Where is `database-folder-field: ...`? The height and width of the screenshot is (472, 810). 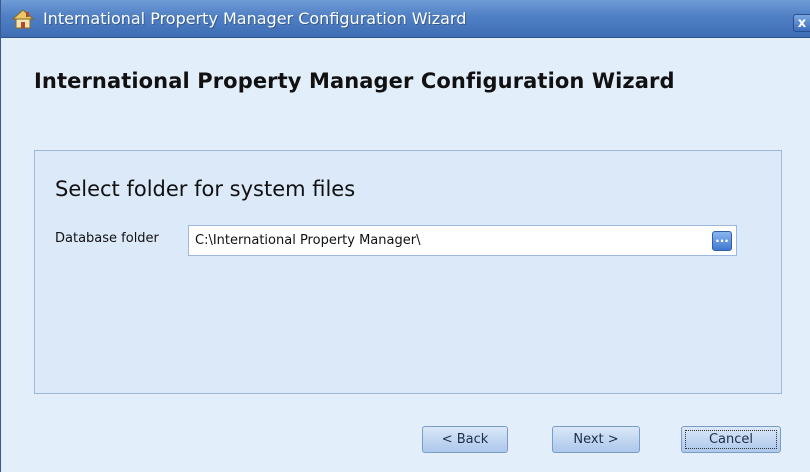 database-folder-field: ... is located at coordinates (462, 240).